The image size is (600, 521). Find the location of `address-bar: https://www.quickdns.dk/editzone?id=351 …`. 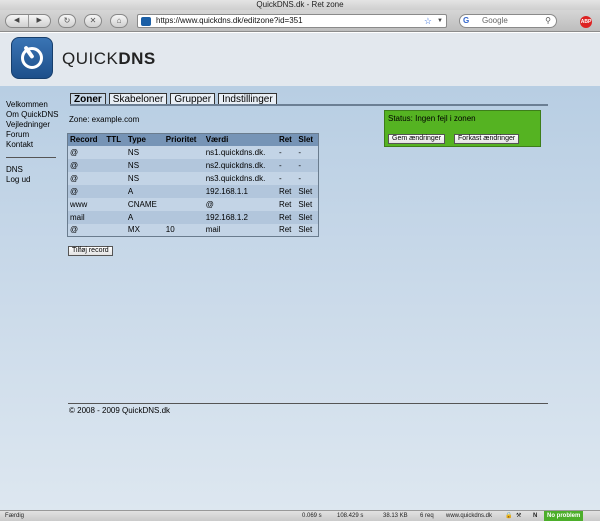

address-bar: https://www.quickdns.dk/editzone?id=351 … is located at coordinates (292, 21).